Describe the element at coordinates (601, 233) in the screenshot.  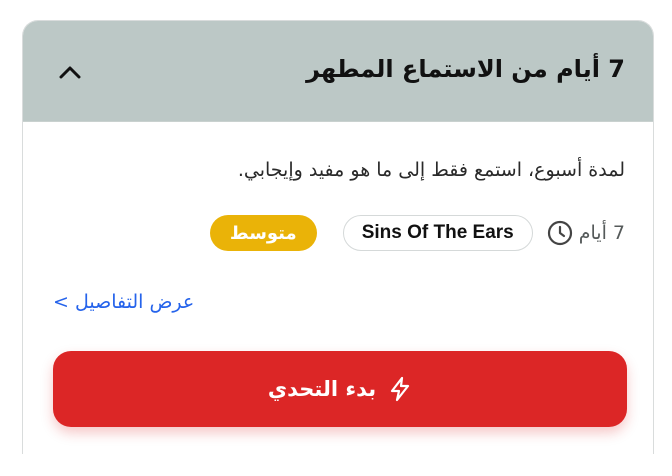
I see `duration-label: 7 أيام` at that location.